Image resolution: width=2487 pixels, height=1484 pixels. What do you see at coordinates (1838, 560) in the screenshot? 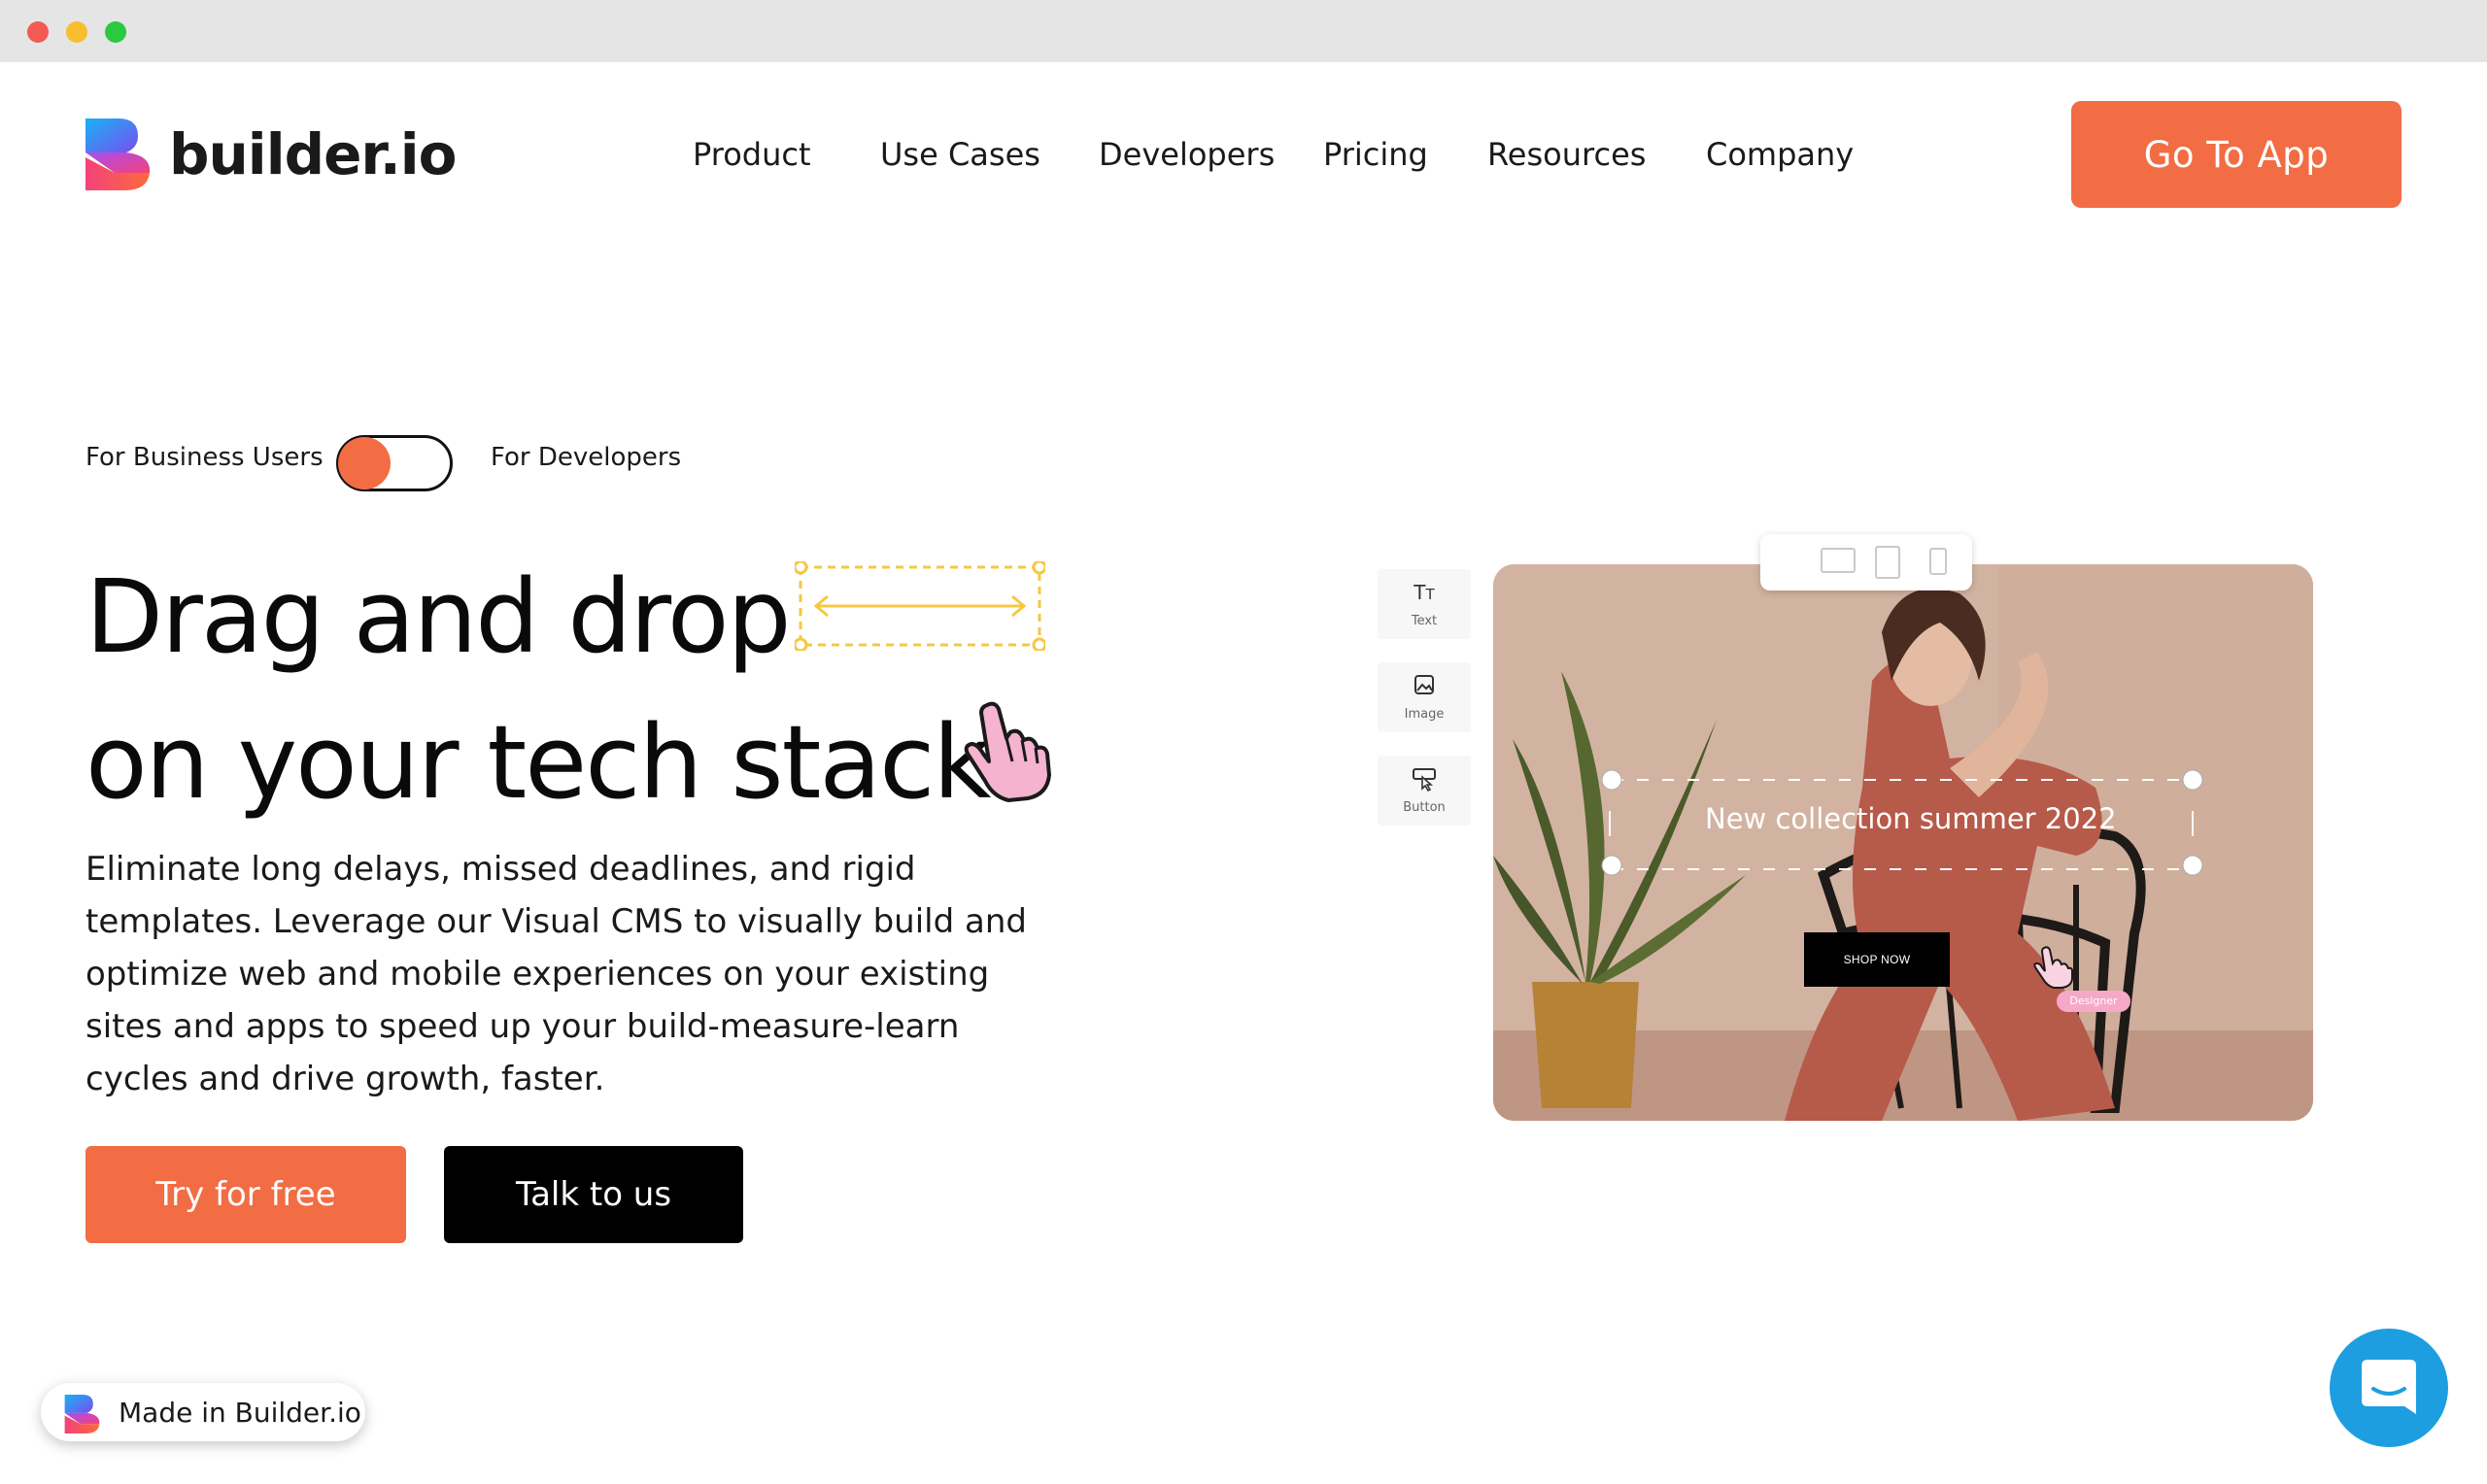
I see `desktop-icon` at bounding box center [1838, 560].